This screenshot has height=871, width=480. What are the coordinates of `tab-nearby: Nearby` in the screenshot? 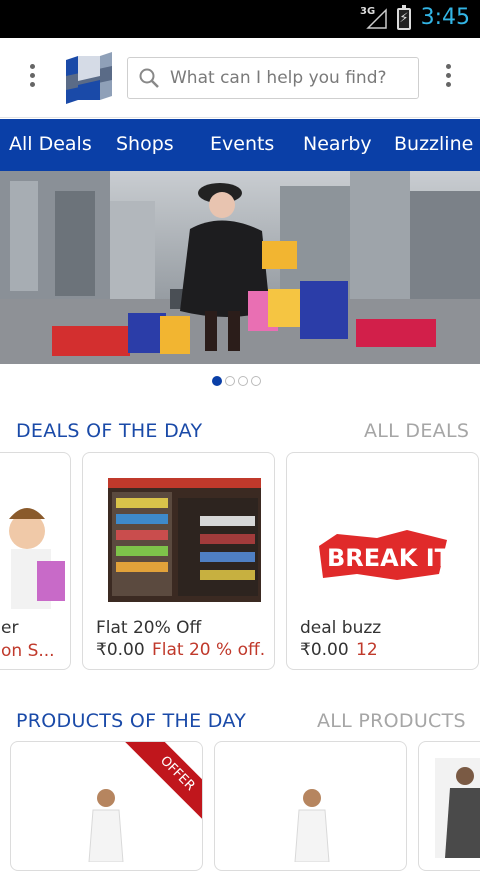 It's located at (337, 144).